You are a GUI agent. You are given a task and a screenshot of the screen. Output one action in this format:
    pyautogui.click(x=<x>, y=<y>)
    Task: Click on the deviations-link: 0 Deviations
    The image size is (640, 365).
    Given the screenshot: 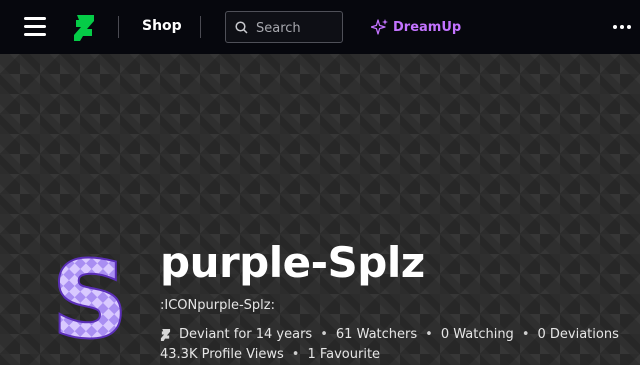 What is the action you would take?
    pyautogui.click(x=577, y=335)
    